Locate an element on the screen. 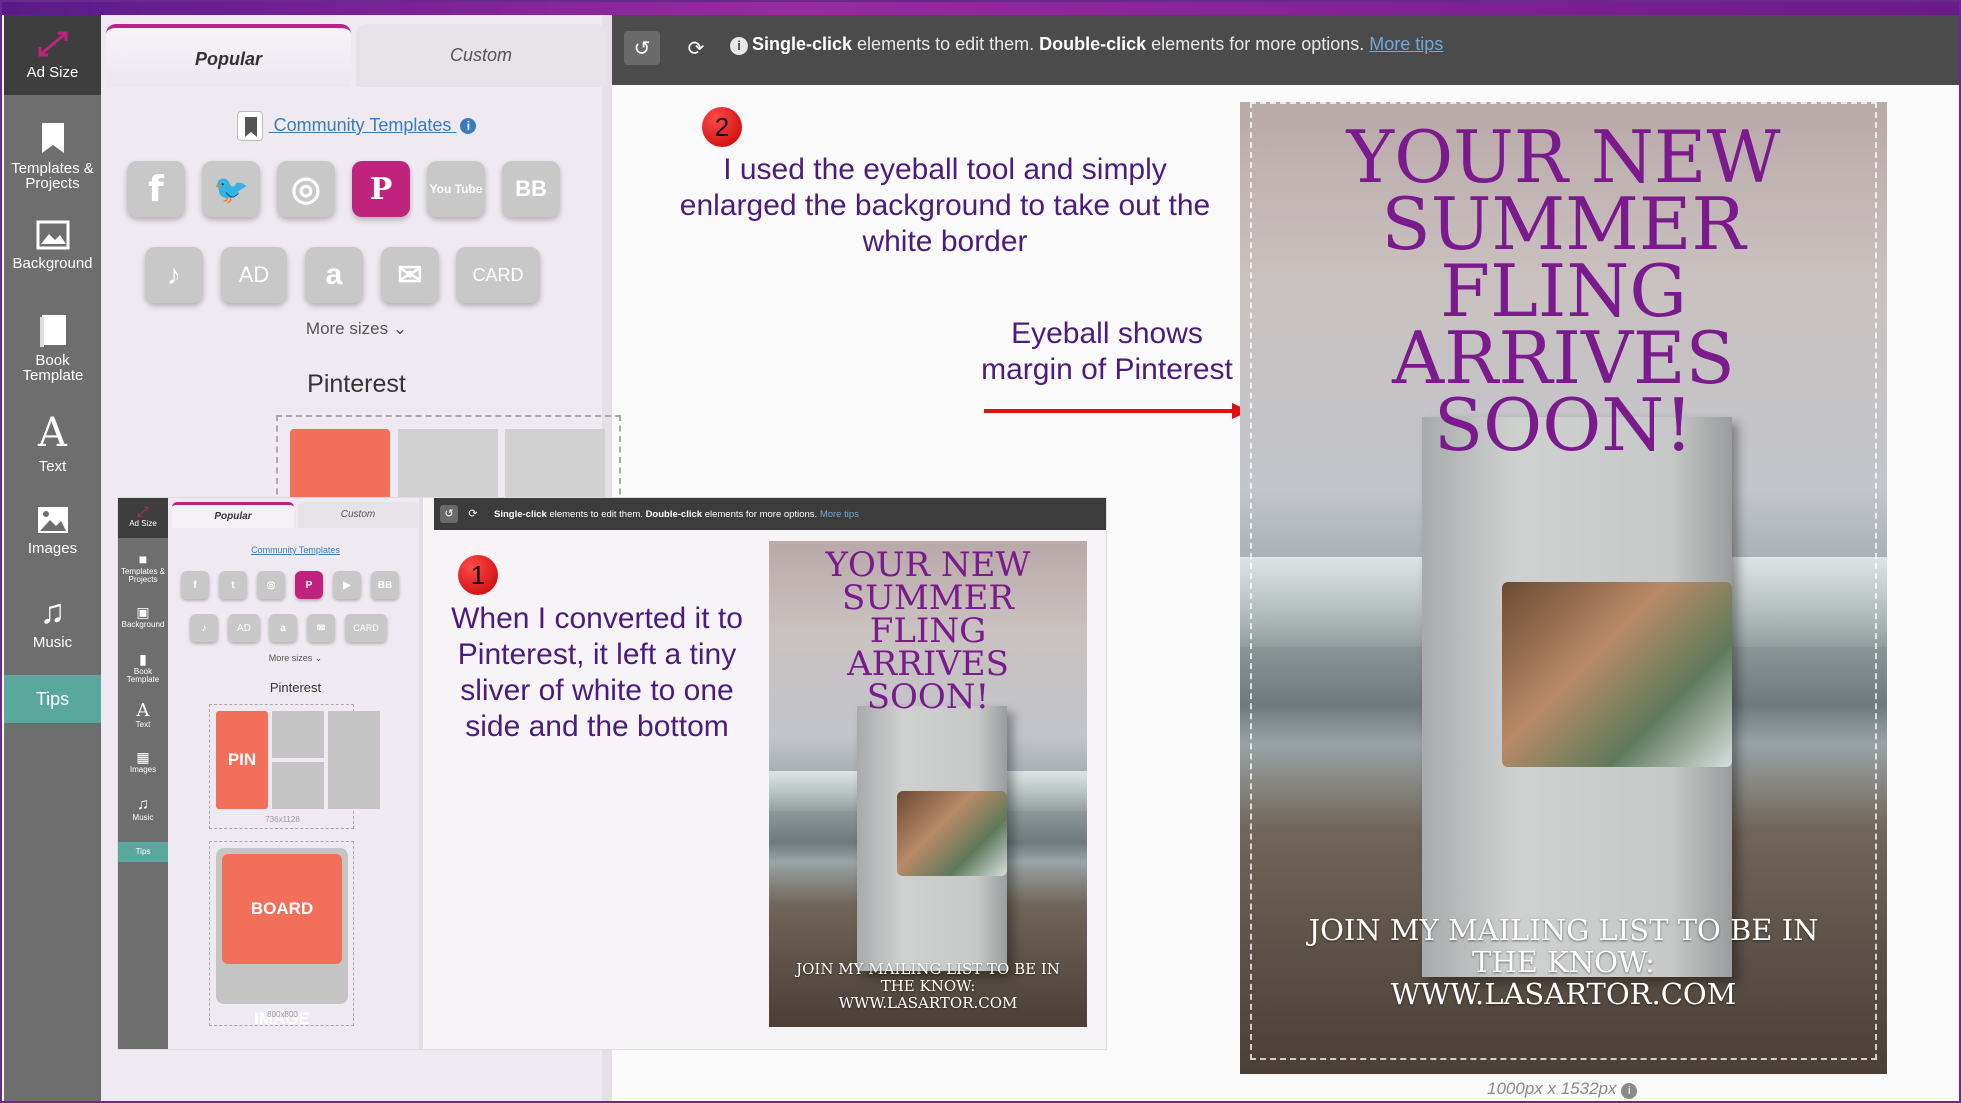 The image size is (1961, 1103). inset-sidebar-background: ▣ Background is located at coordinates (143, 616).